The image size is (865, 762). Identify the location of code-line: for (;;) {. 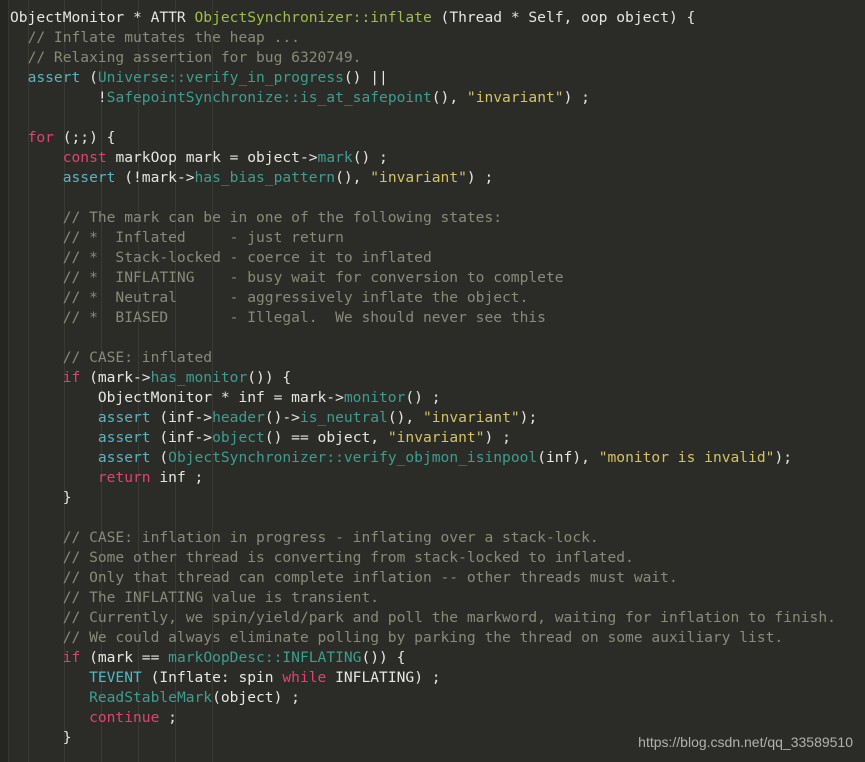
(437, 138).